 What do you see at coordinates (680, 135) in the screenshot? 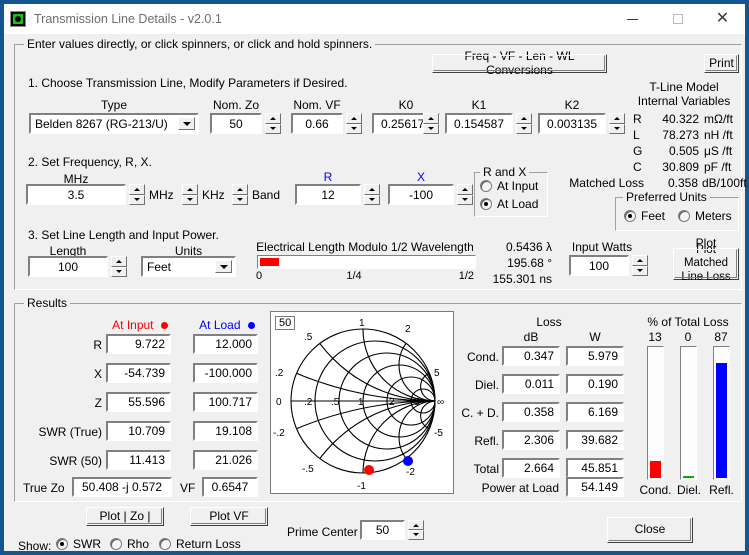
I see `tline-l-value: 78.273` at bounding box center [680, 135].